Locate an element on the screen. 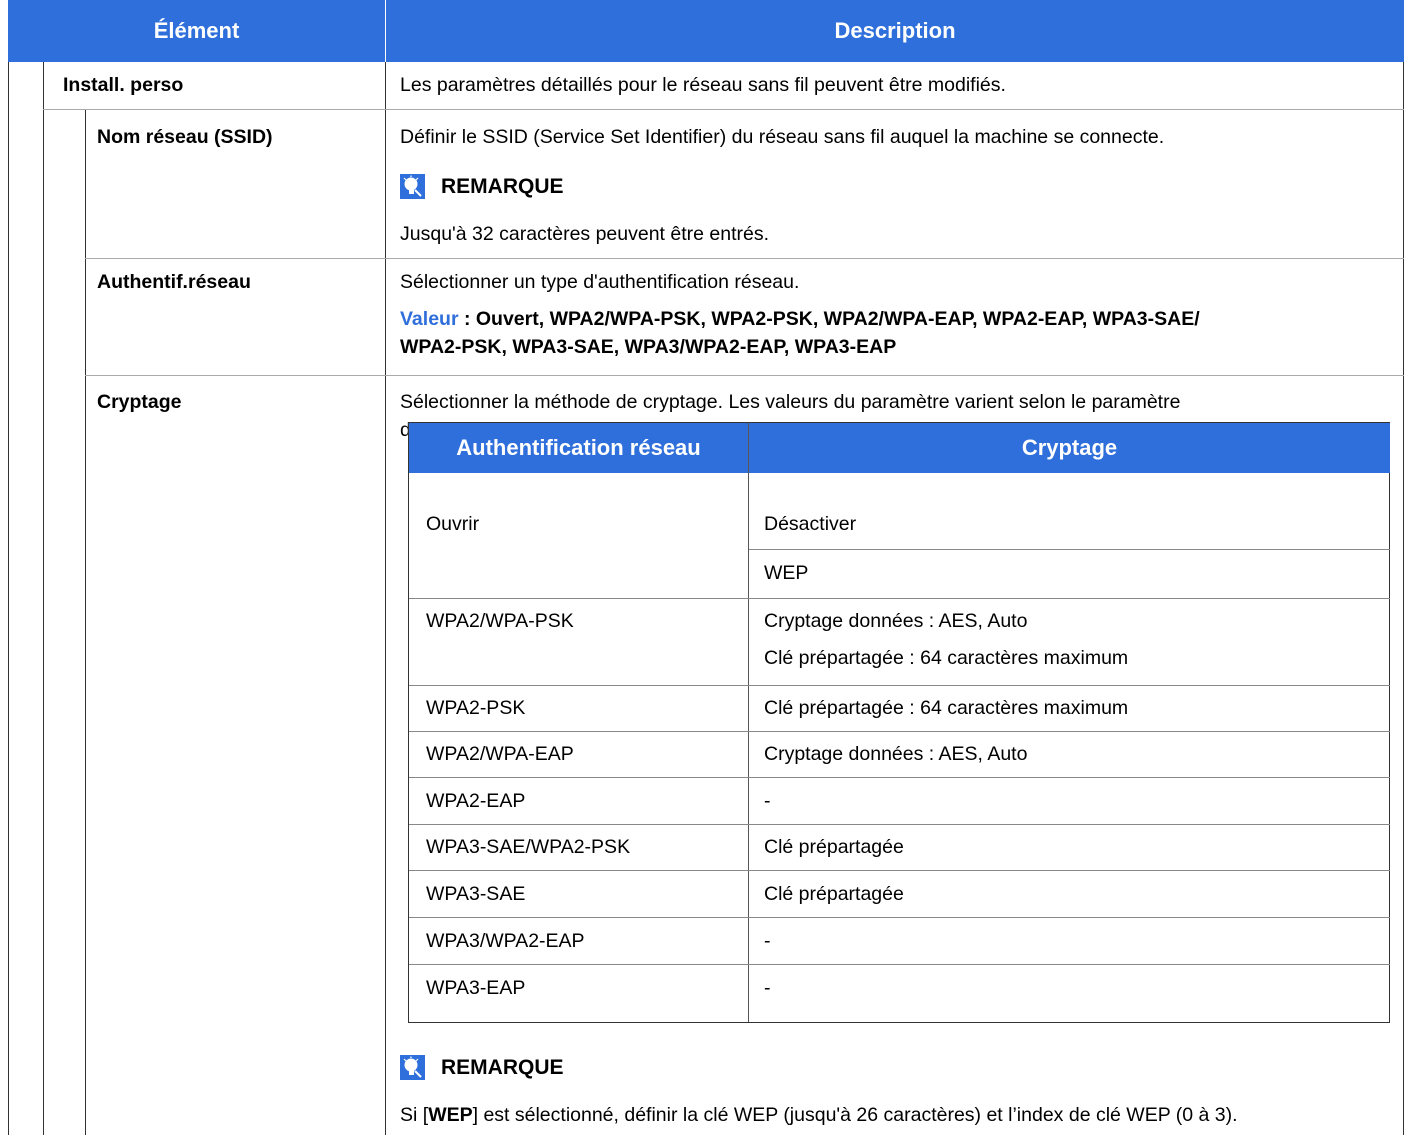 The image size is (1404, 1135). cell-auth: WPA3-SAE/WPA2-PSK is located at coordinates (528, 847).